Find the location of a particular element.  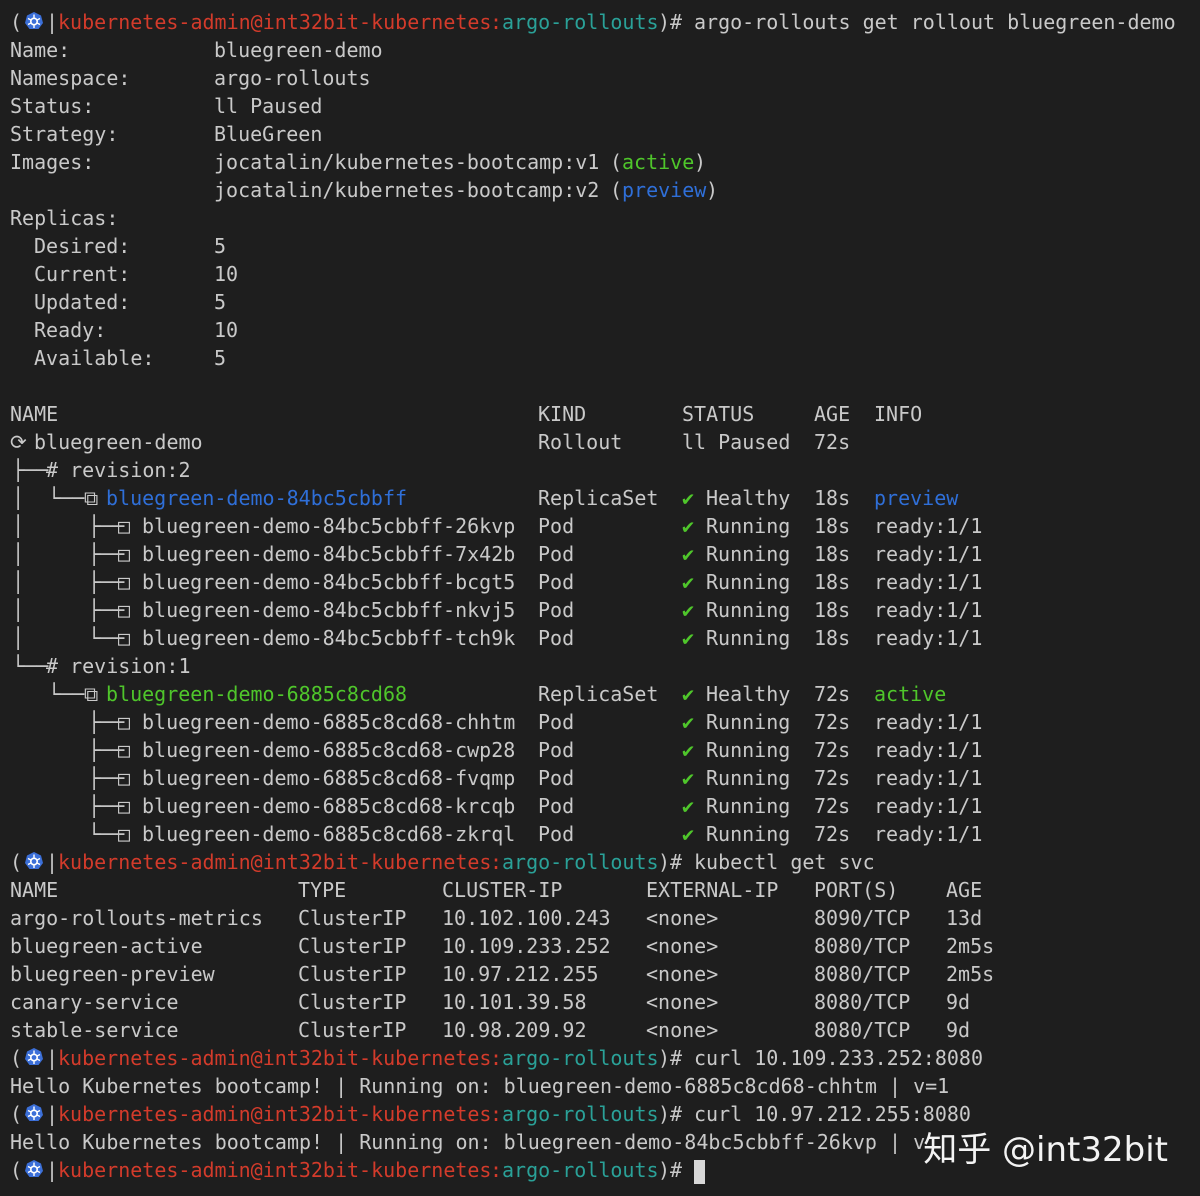

revision-label: # revision:2 is located at coordinates (118, 470).